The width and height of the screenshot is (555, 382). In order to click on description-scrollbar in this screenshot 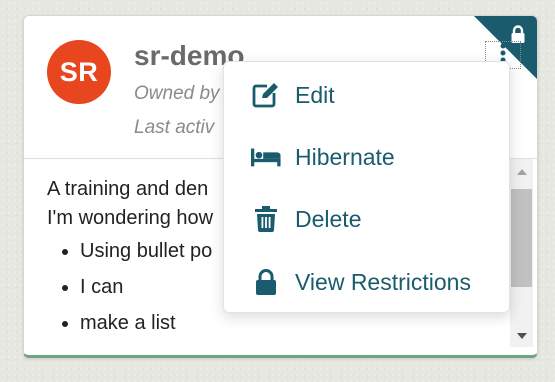, I will do `click(521, 253)`.